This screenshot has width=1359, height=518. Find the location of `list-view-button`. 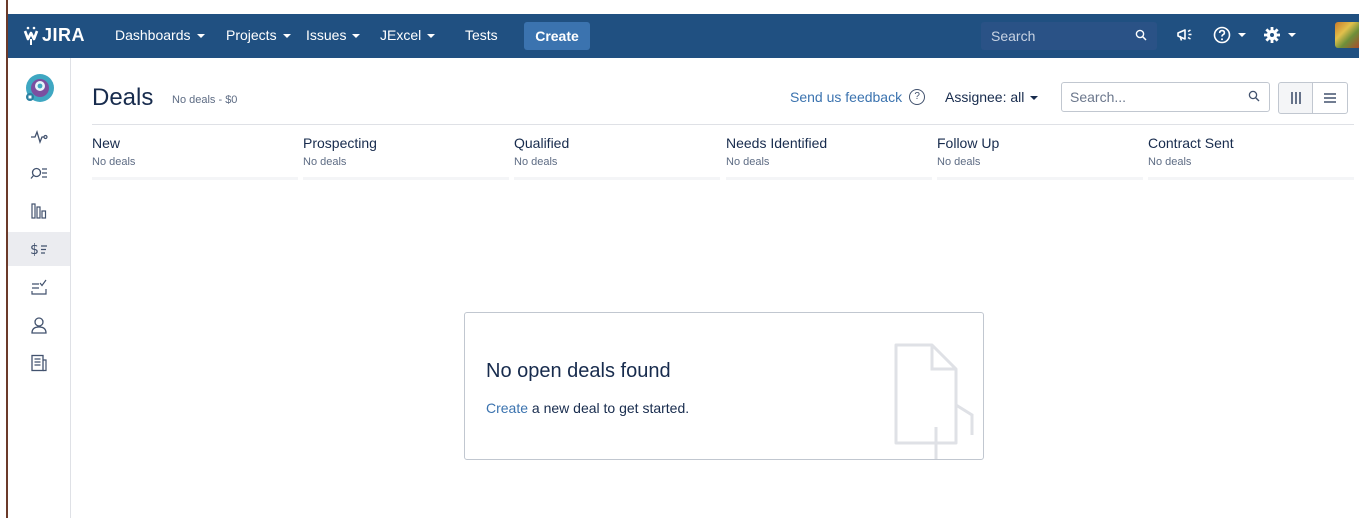

list-view-button is located at coordinates (1330, 98).